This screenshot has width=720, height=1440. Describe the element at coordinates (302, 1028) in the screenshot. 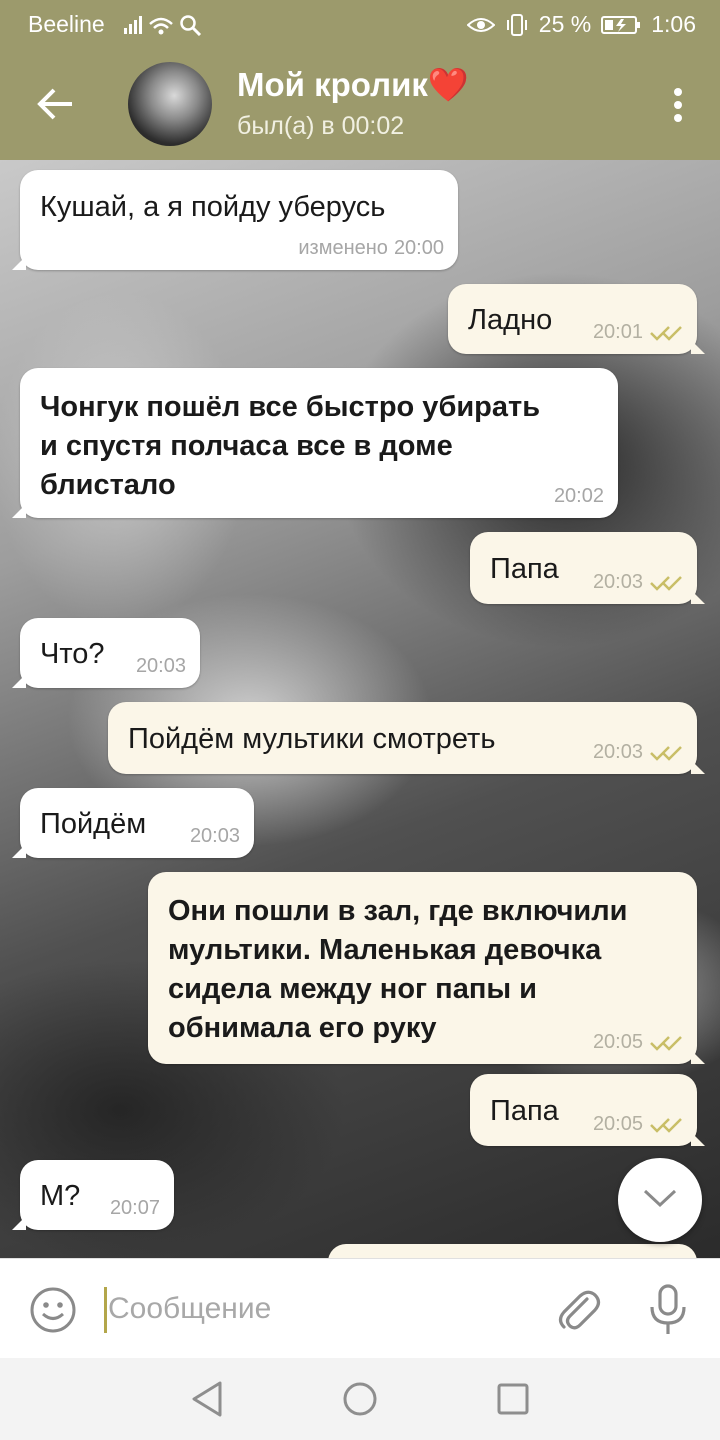

I see `message-line: обнимала его руку` at that location.